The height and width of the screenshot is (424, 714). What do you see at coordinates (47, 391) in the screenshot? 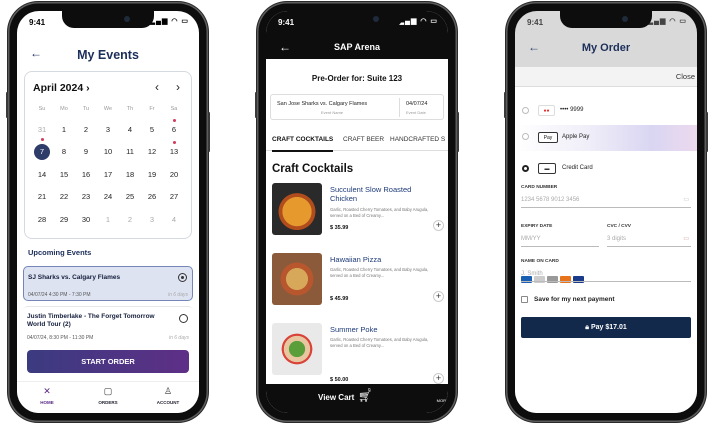
I see `home-icon: ✕` at bounding box center [47, 391].